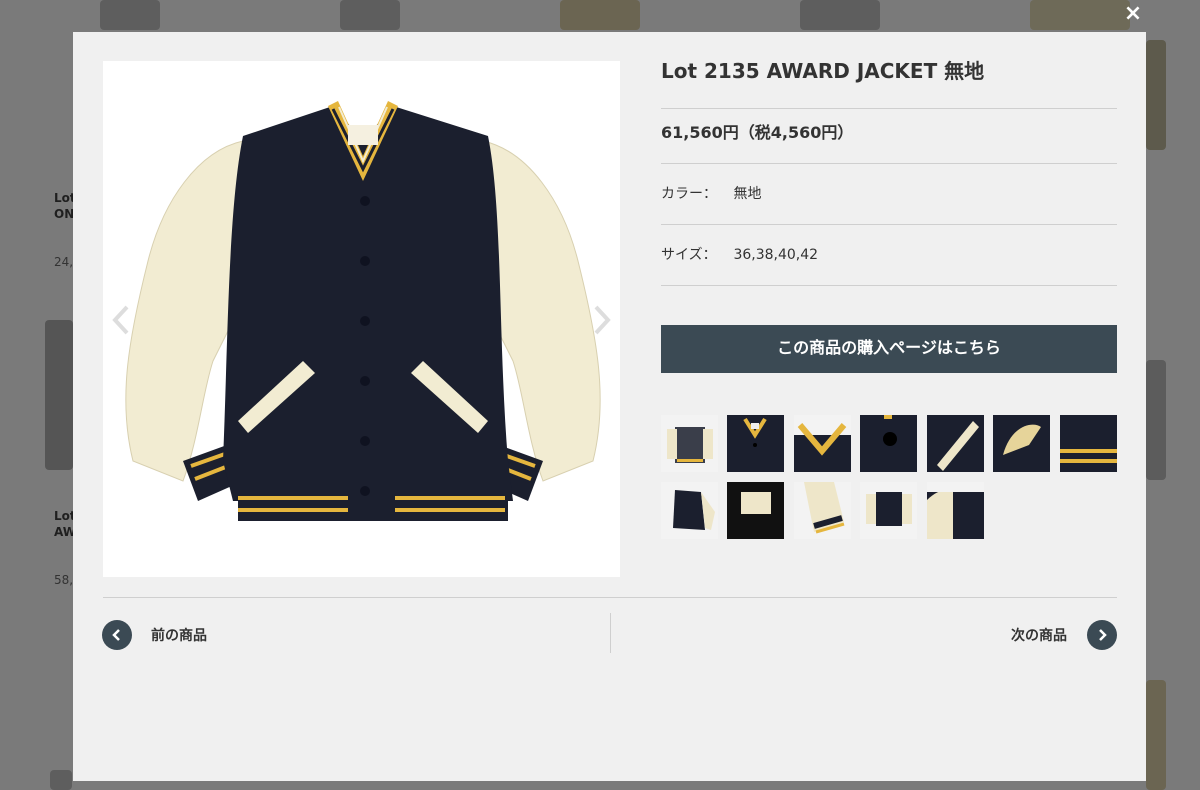  What do you see at coordinates (64, 262) in the screenshot?
I see `background-product-price: 24,` at bounding box center [64, 262].